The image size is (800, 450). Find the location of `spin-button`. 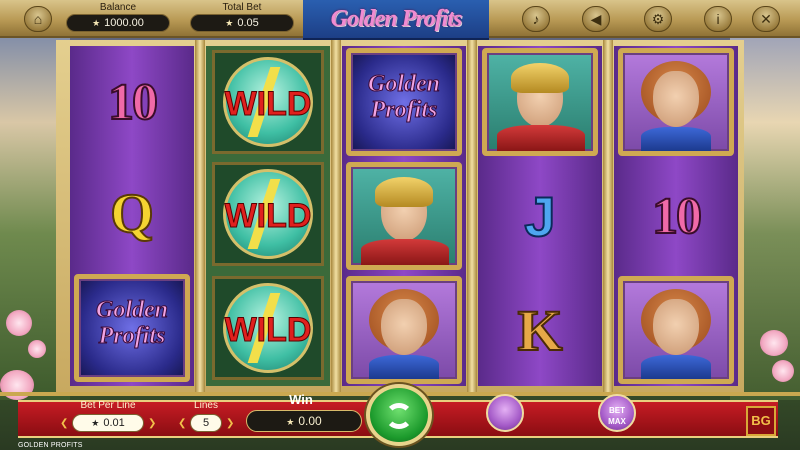

spin-button is located at coordinates (399, 415).